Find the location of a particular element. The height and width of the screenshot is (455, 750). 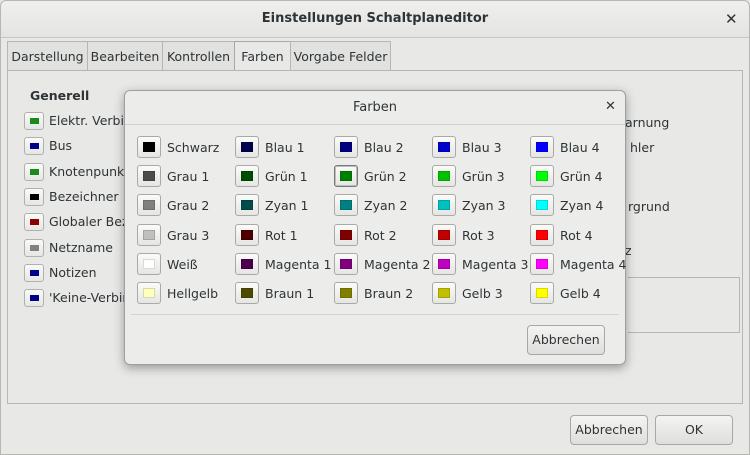

color-option-label: Grau 1 is located at coordinates (188, 177).